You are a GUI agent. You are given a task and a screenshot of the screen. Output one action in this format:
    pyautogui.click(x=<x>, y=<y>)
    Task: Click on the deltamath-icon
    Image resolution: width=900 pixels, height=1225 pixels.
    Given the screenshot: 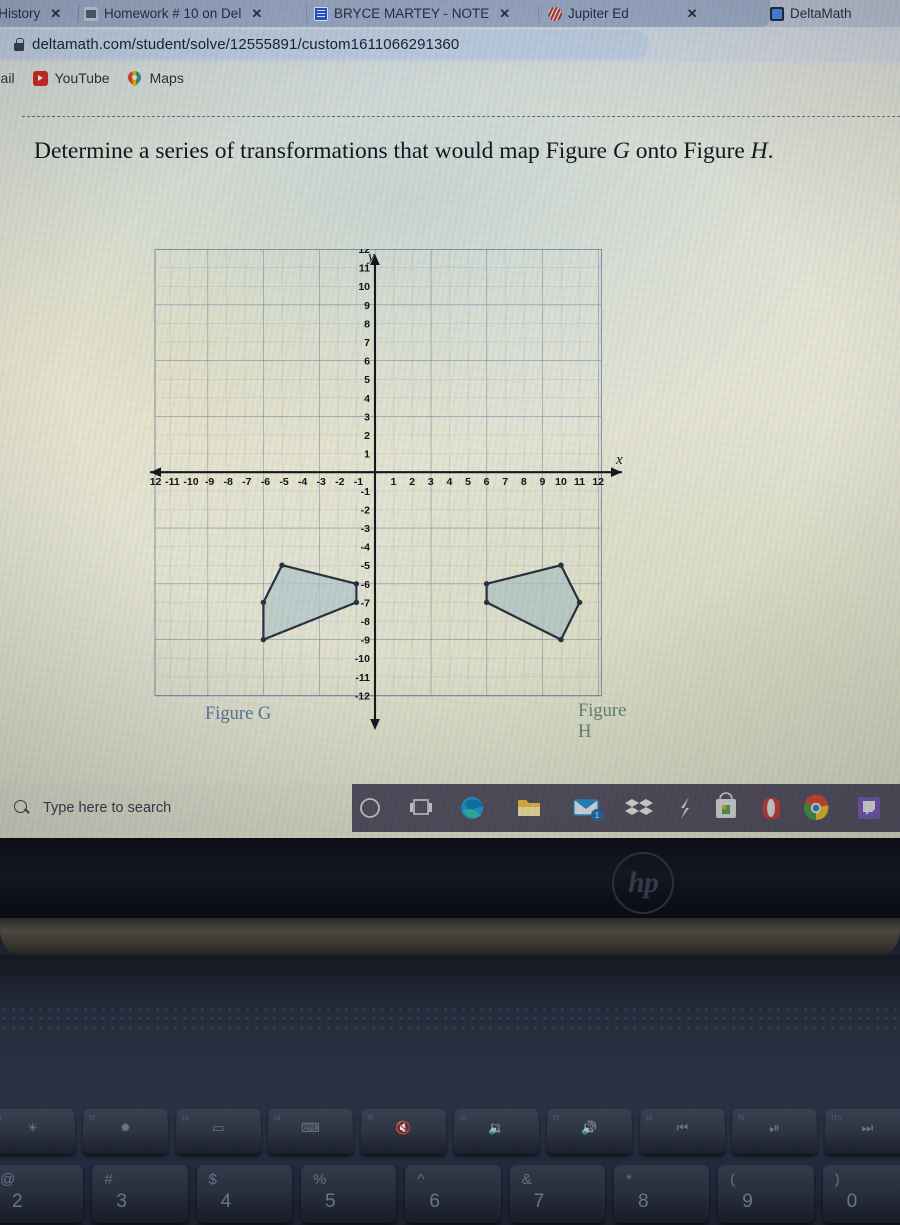 What is the action you would take?
    pyautogui.click(x=777, y=13)
    